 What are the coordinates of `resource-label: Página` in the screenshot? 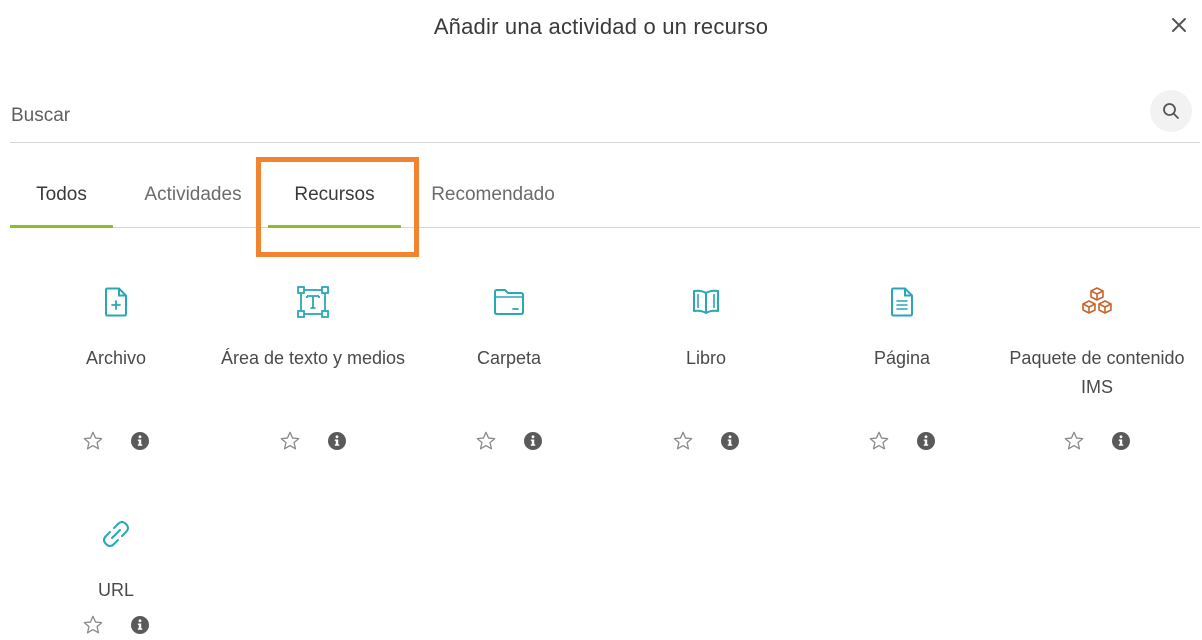 It's located at (902, 358).